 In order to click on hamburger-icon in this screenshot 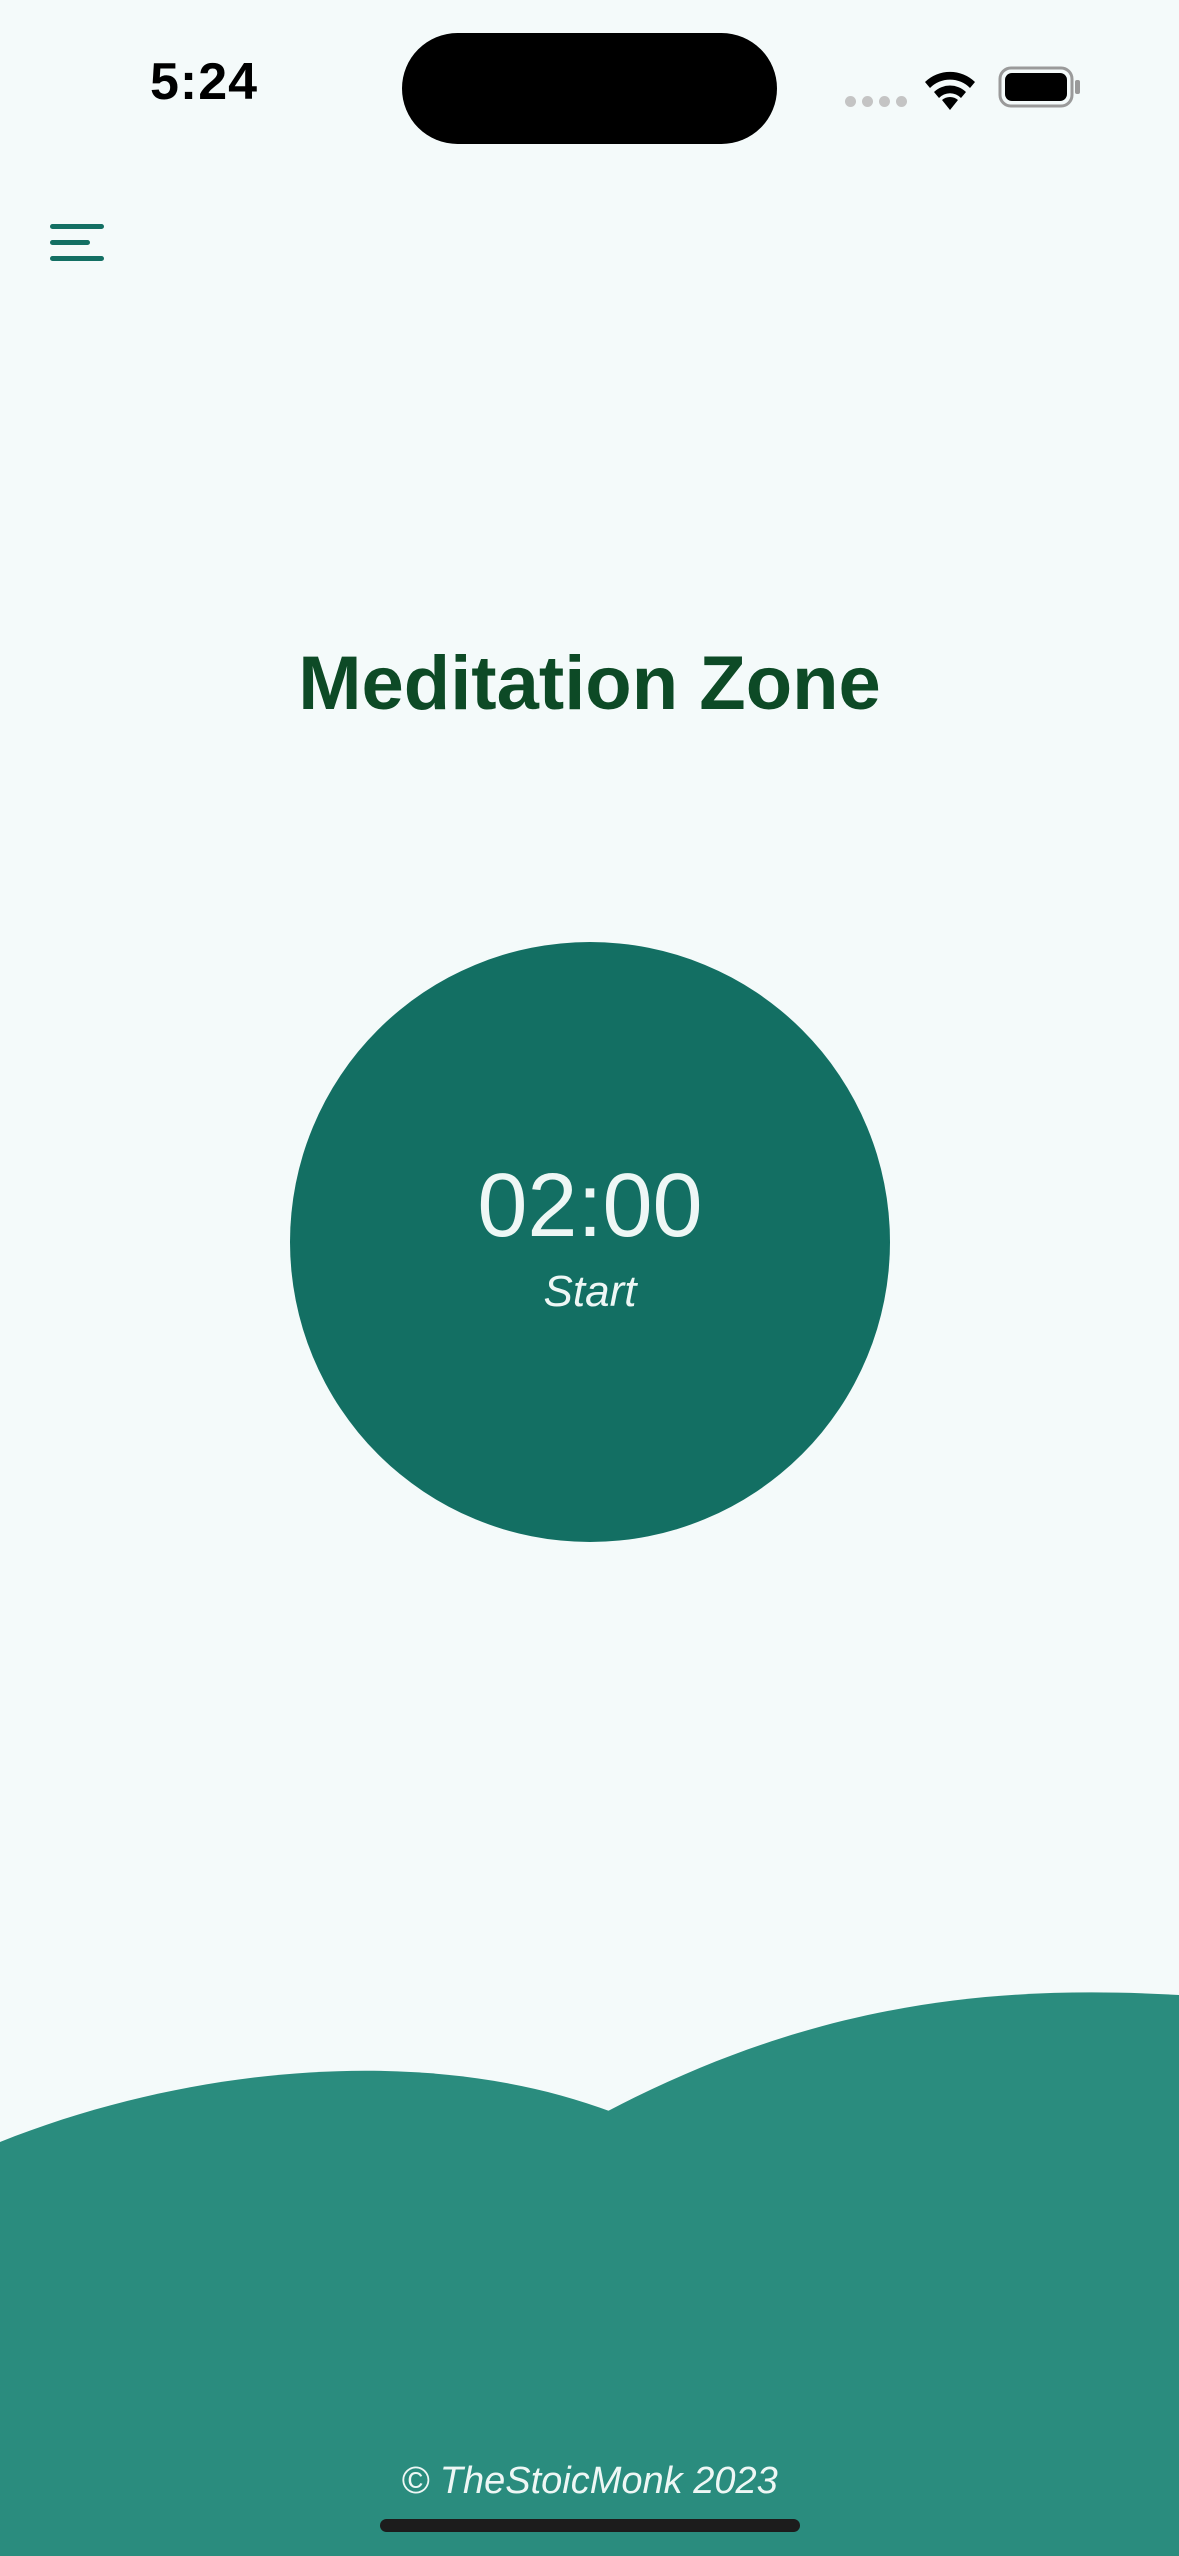, I will do `click(77, 242)`.